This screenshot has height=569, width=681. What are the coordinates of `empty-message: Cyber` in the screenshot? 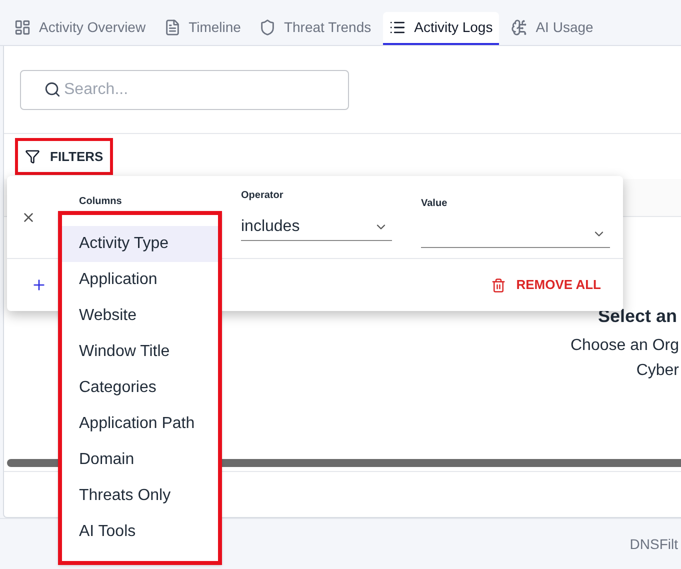 It's located at (657, 371).